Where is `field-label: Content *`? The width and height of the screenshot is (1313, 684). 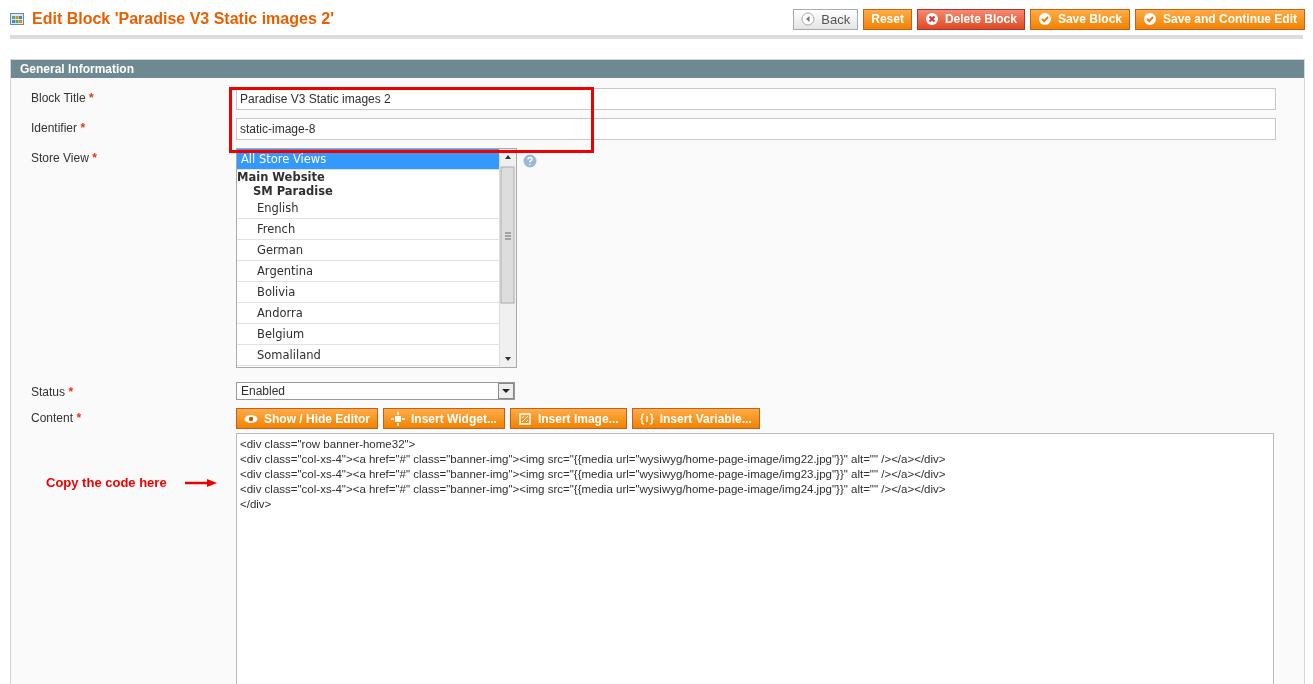
field-label: Content * is located at coordinates (57, 418).